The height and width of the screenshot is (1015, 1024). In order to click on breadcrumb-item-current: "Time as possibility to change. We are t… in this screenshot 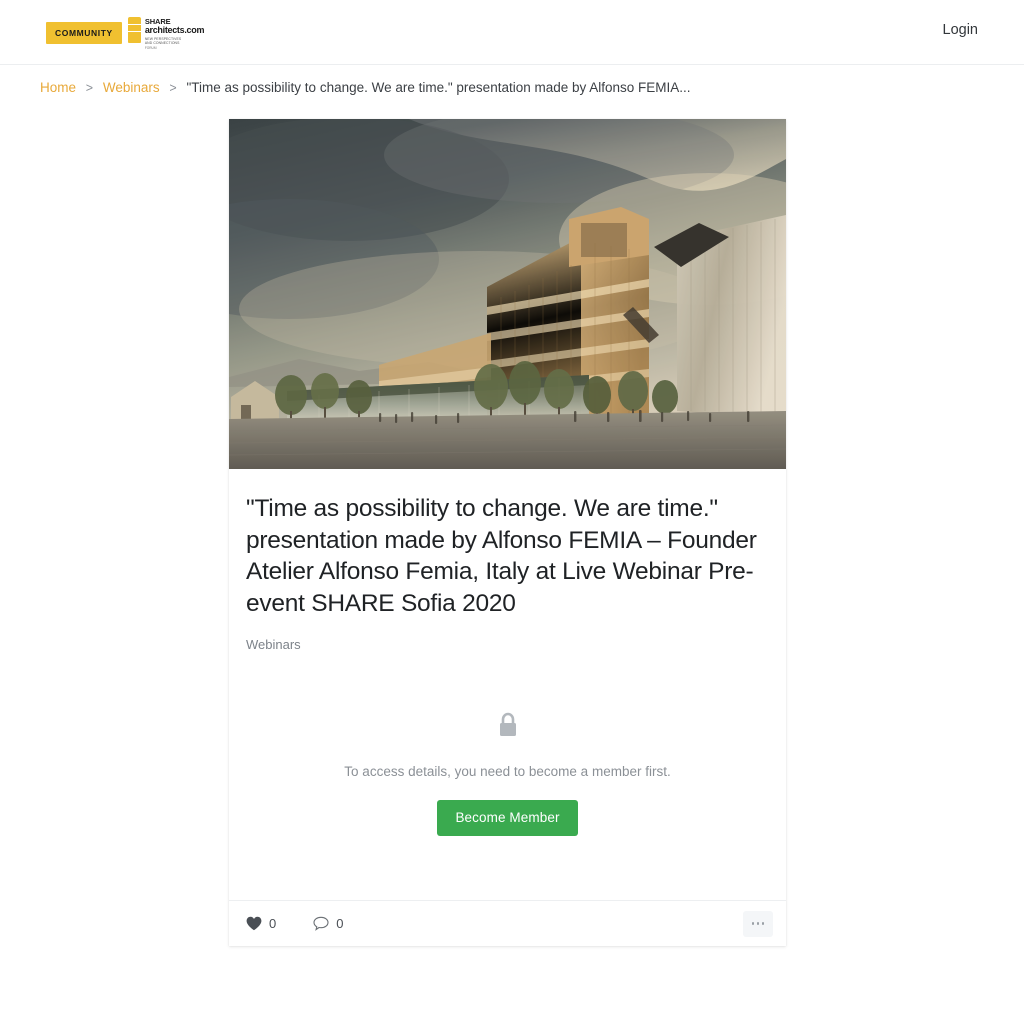, I will do `click(438, 87)`.